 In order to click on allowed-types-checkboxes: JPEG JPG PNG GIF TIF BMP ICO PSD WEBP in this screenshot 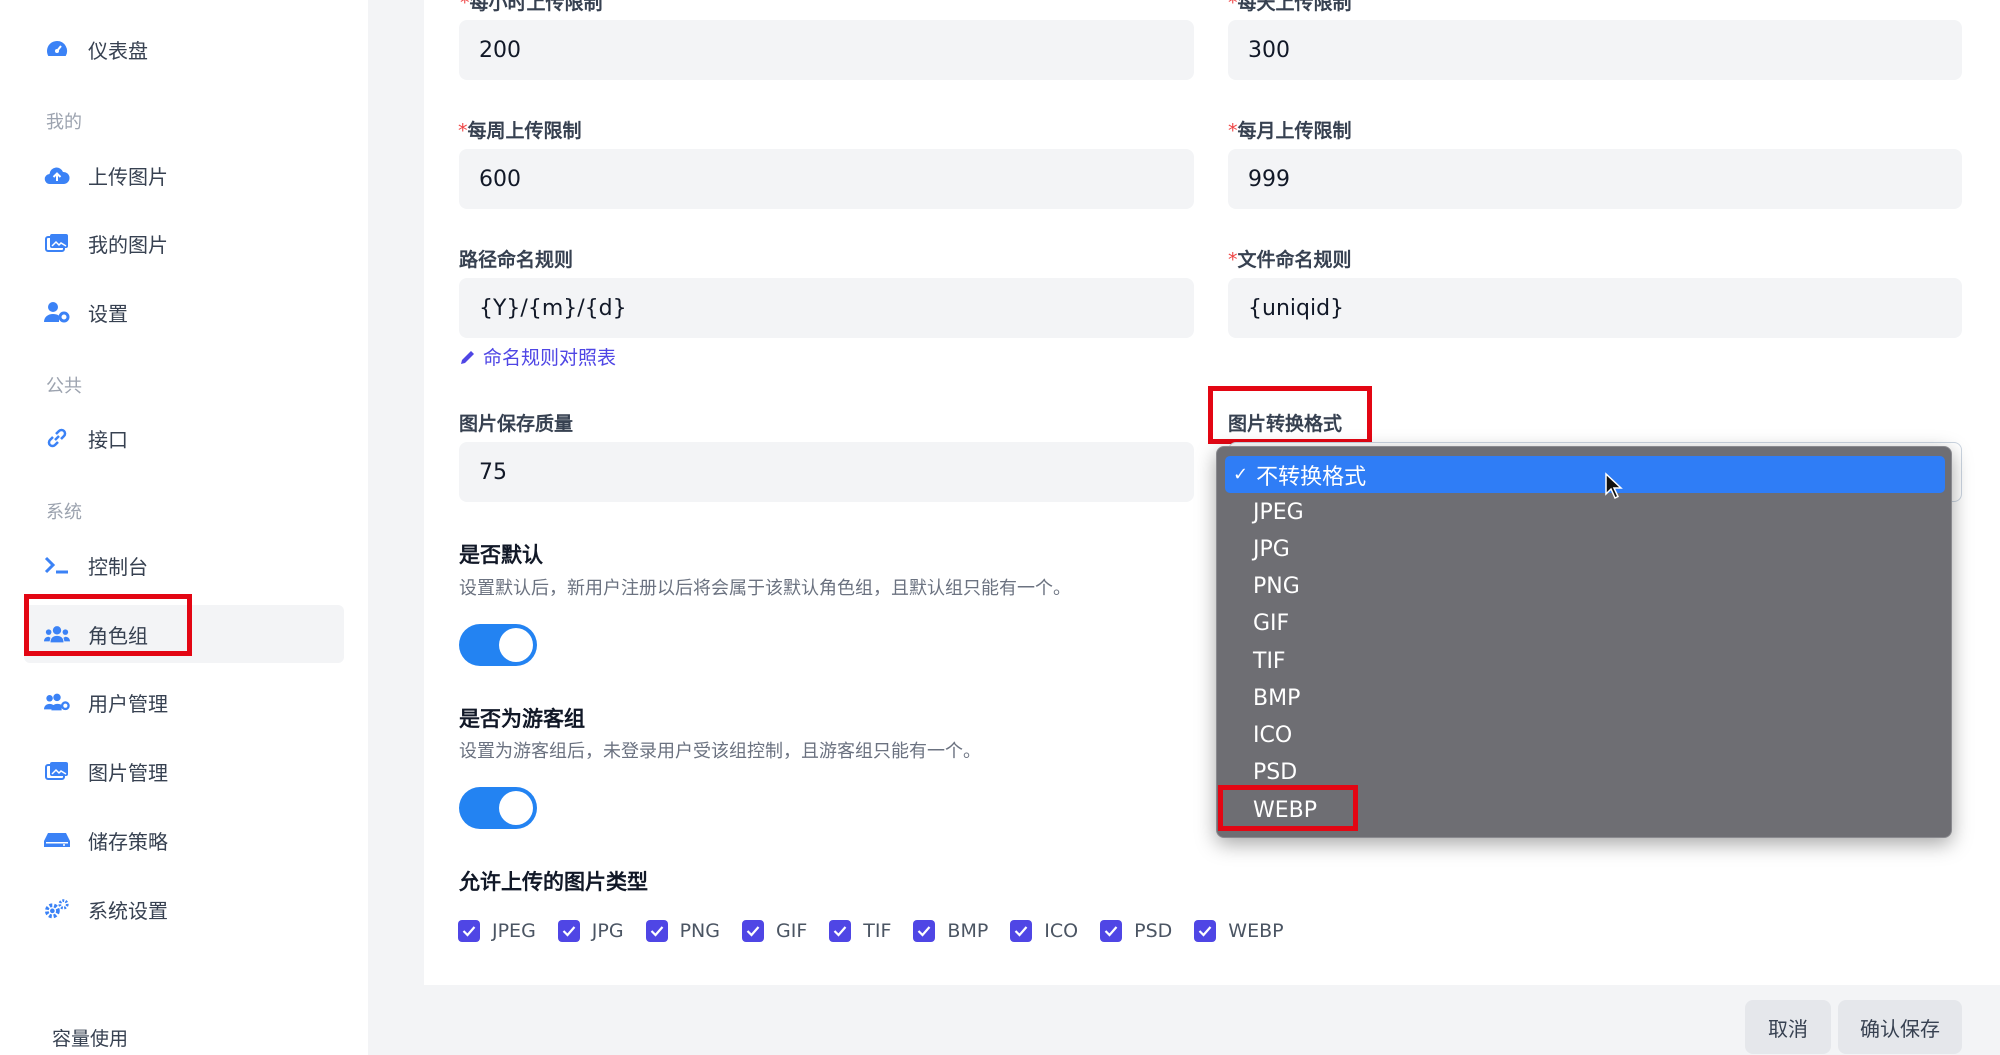, I will do `click(882, 931)`.